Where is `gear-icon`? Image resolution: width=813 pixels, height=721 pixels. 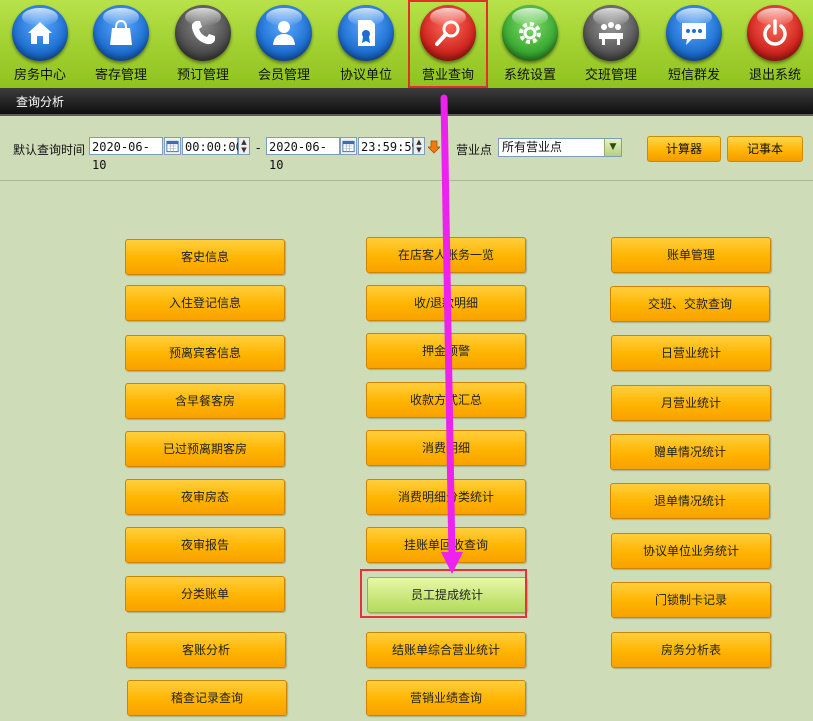
gear-icon is located at coordinates (530, 33).